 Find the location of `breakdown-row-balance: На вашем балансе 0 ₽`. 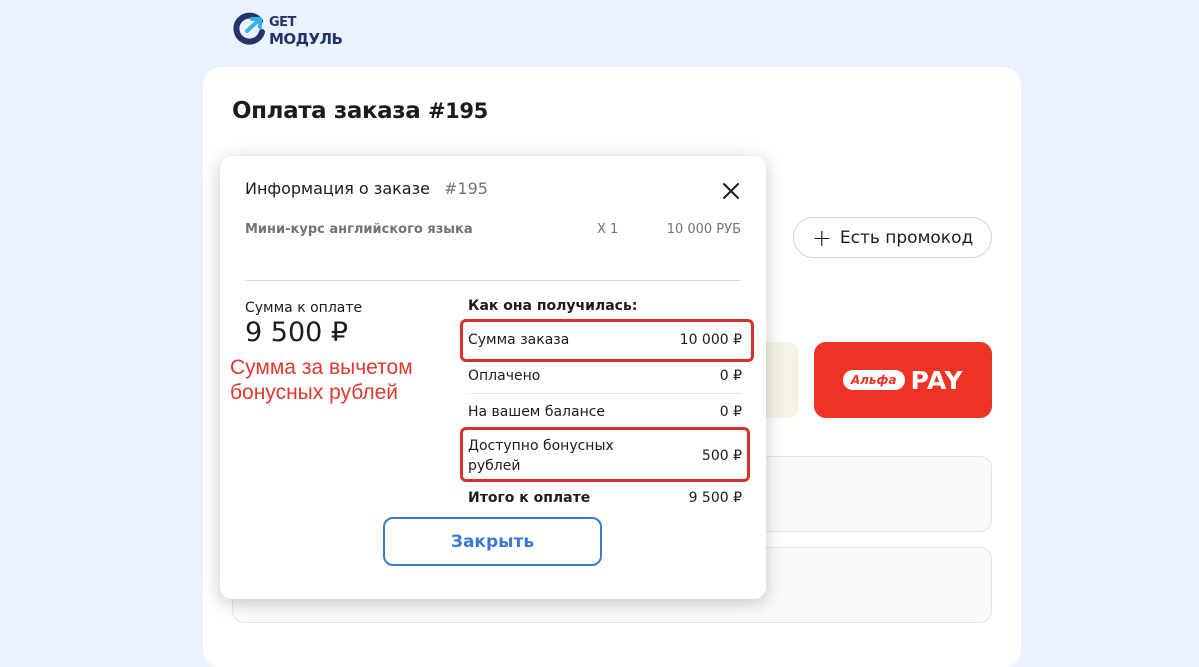

breakdown-row-balance: На вашем балансе 0 ₽ is located at coordinates (605, 412).